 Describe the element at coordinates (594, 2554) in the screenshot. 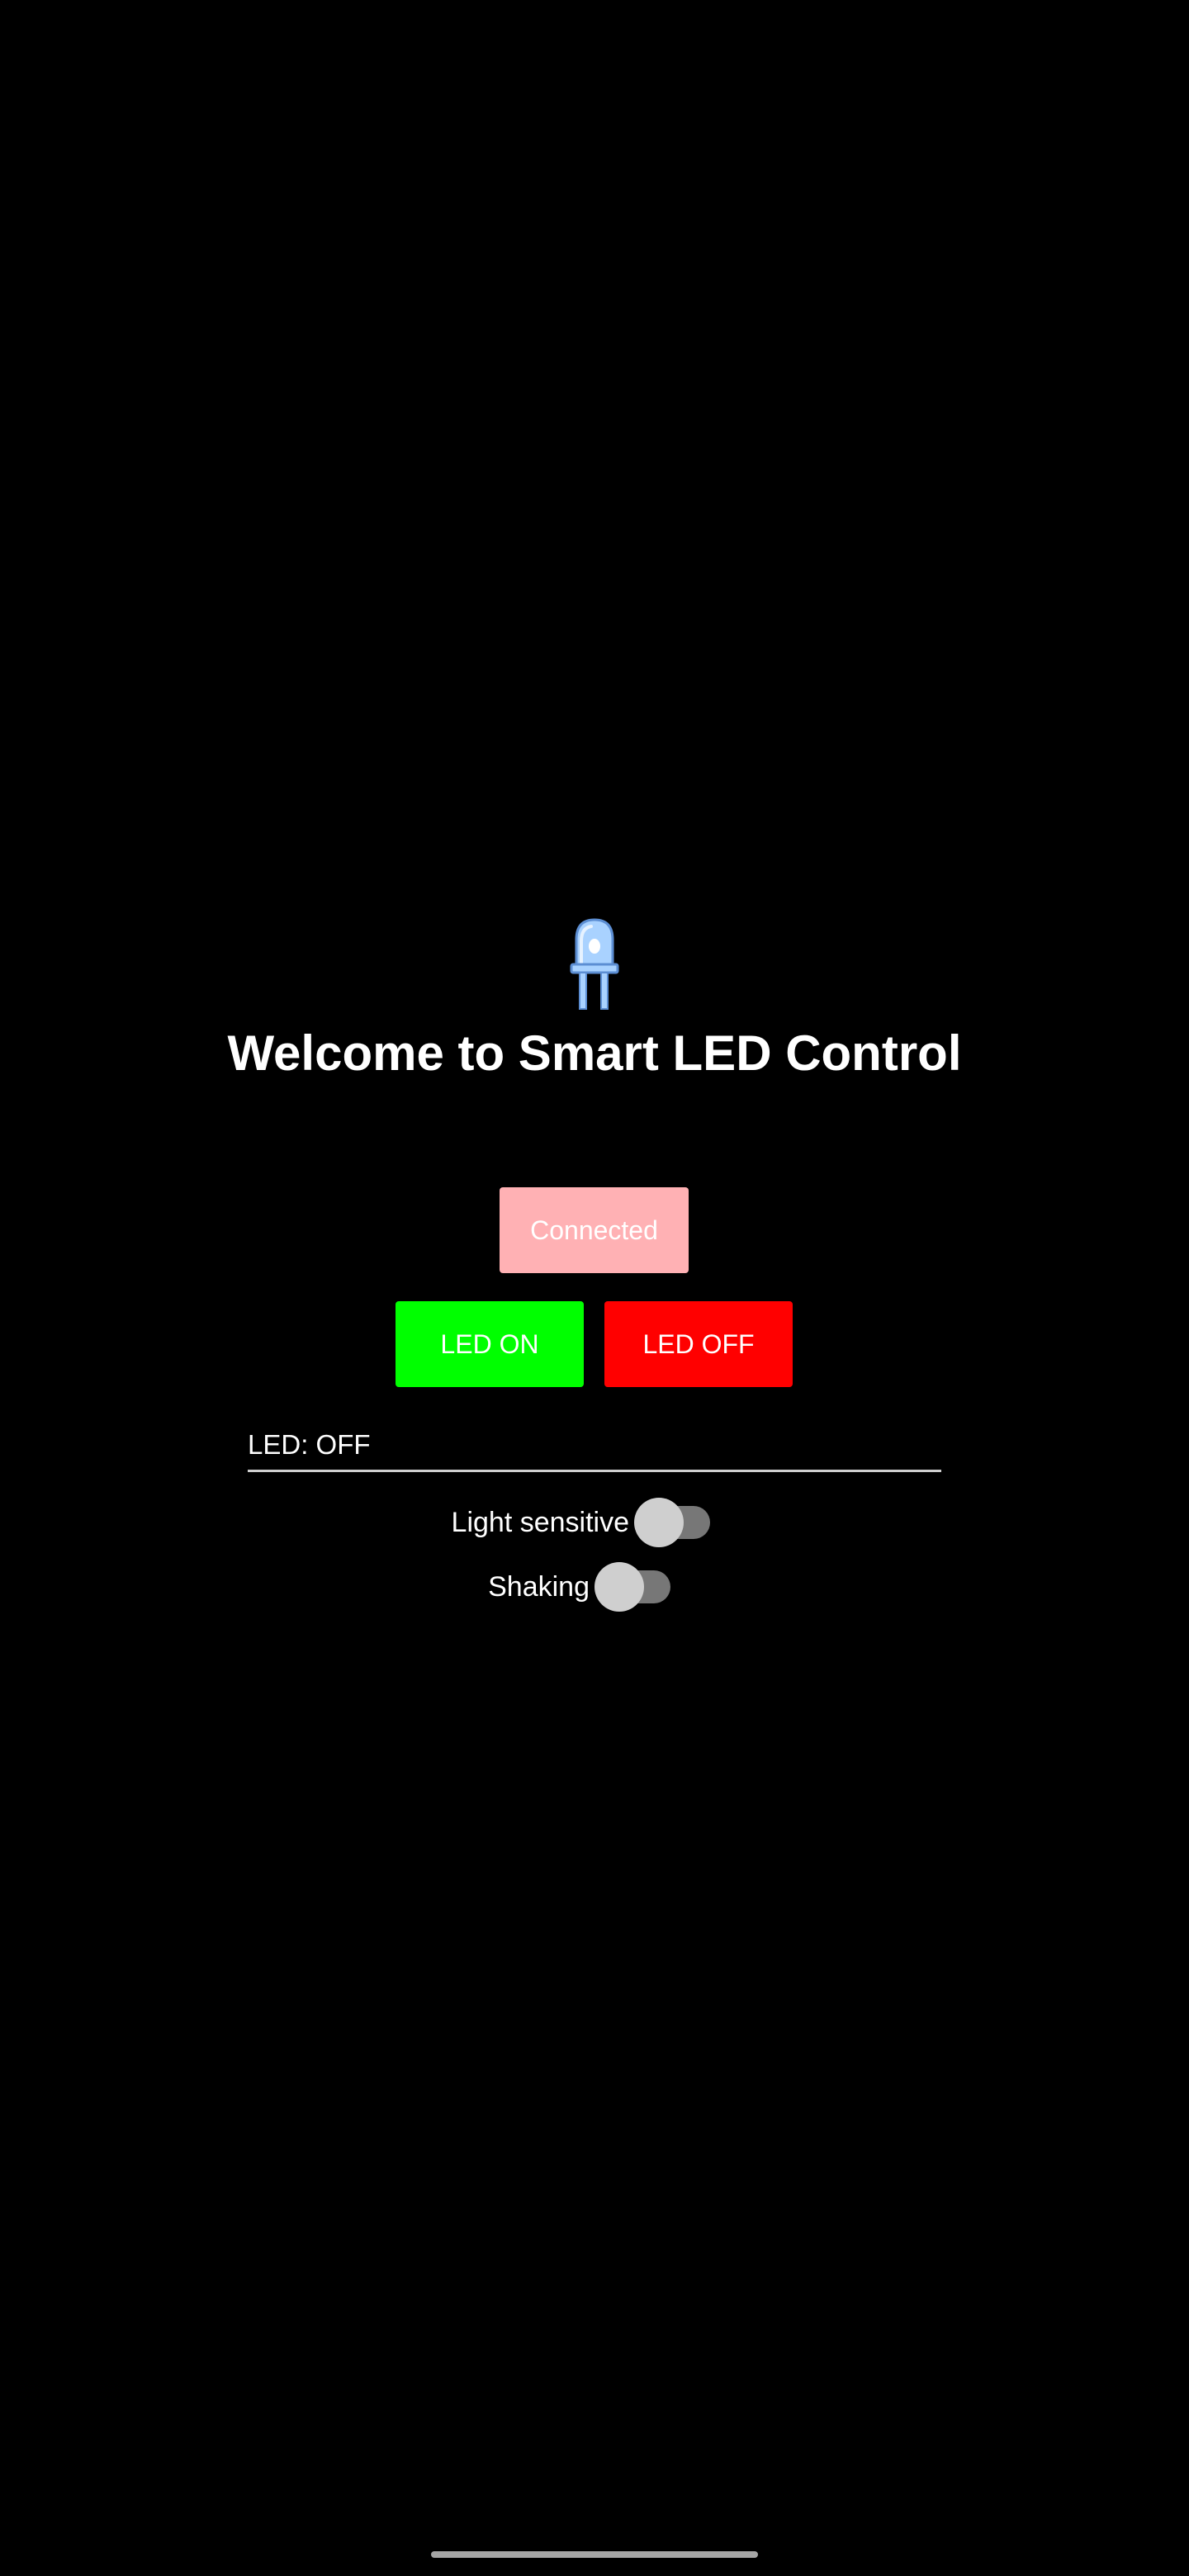

I see `home-indicator` at that location.